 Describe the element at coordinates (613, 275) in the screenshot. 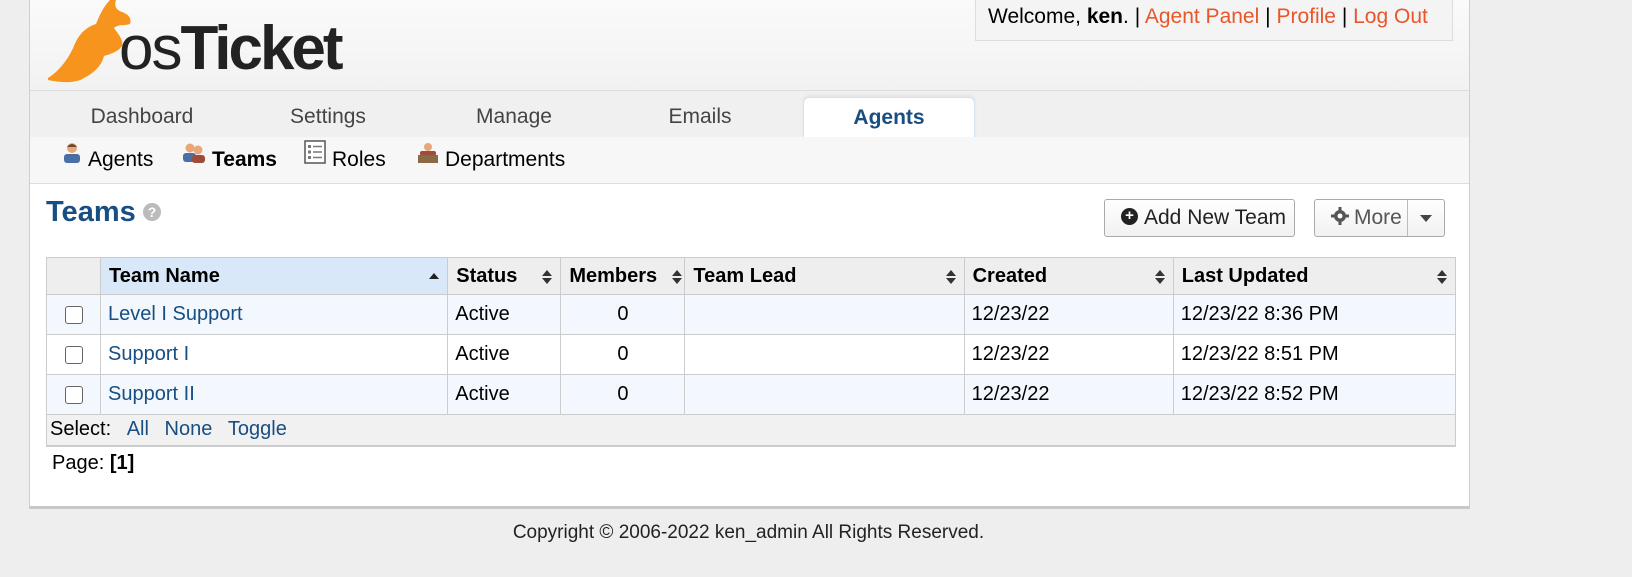

I see `column-label: Members` at that location.